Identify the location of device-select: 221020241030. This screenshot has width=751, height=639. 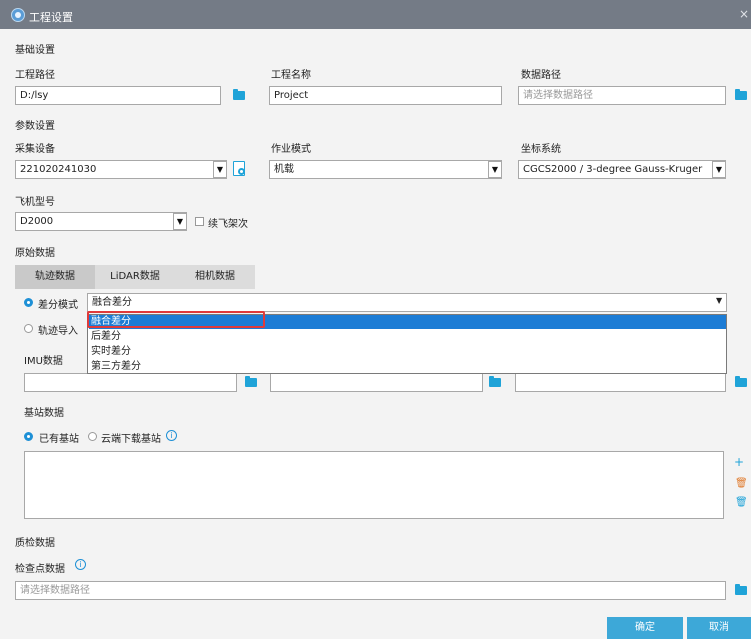
(121, 169).